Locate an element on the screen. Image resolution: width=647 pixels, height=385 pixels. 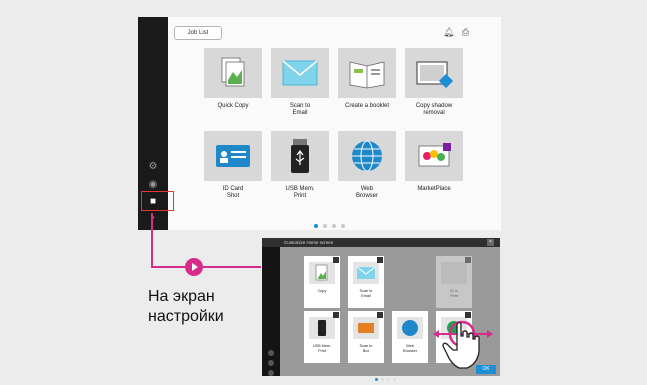
box-icon is located at coordinates (366, 328).